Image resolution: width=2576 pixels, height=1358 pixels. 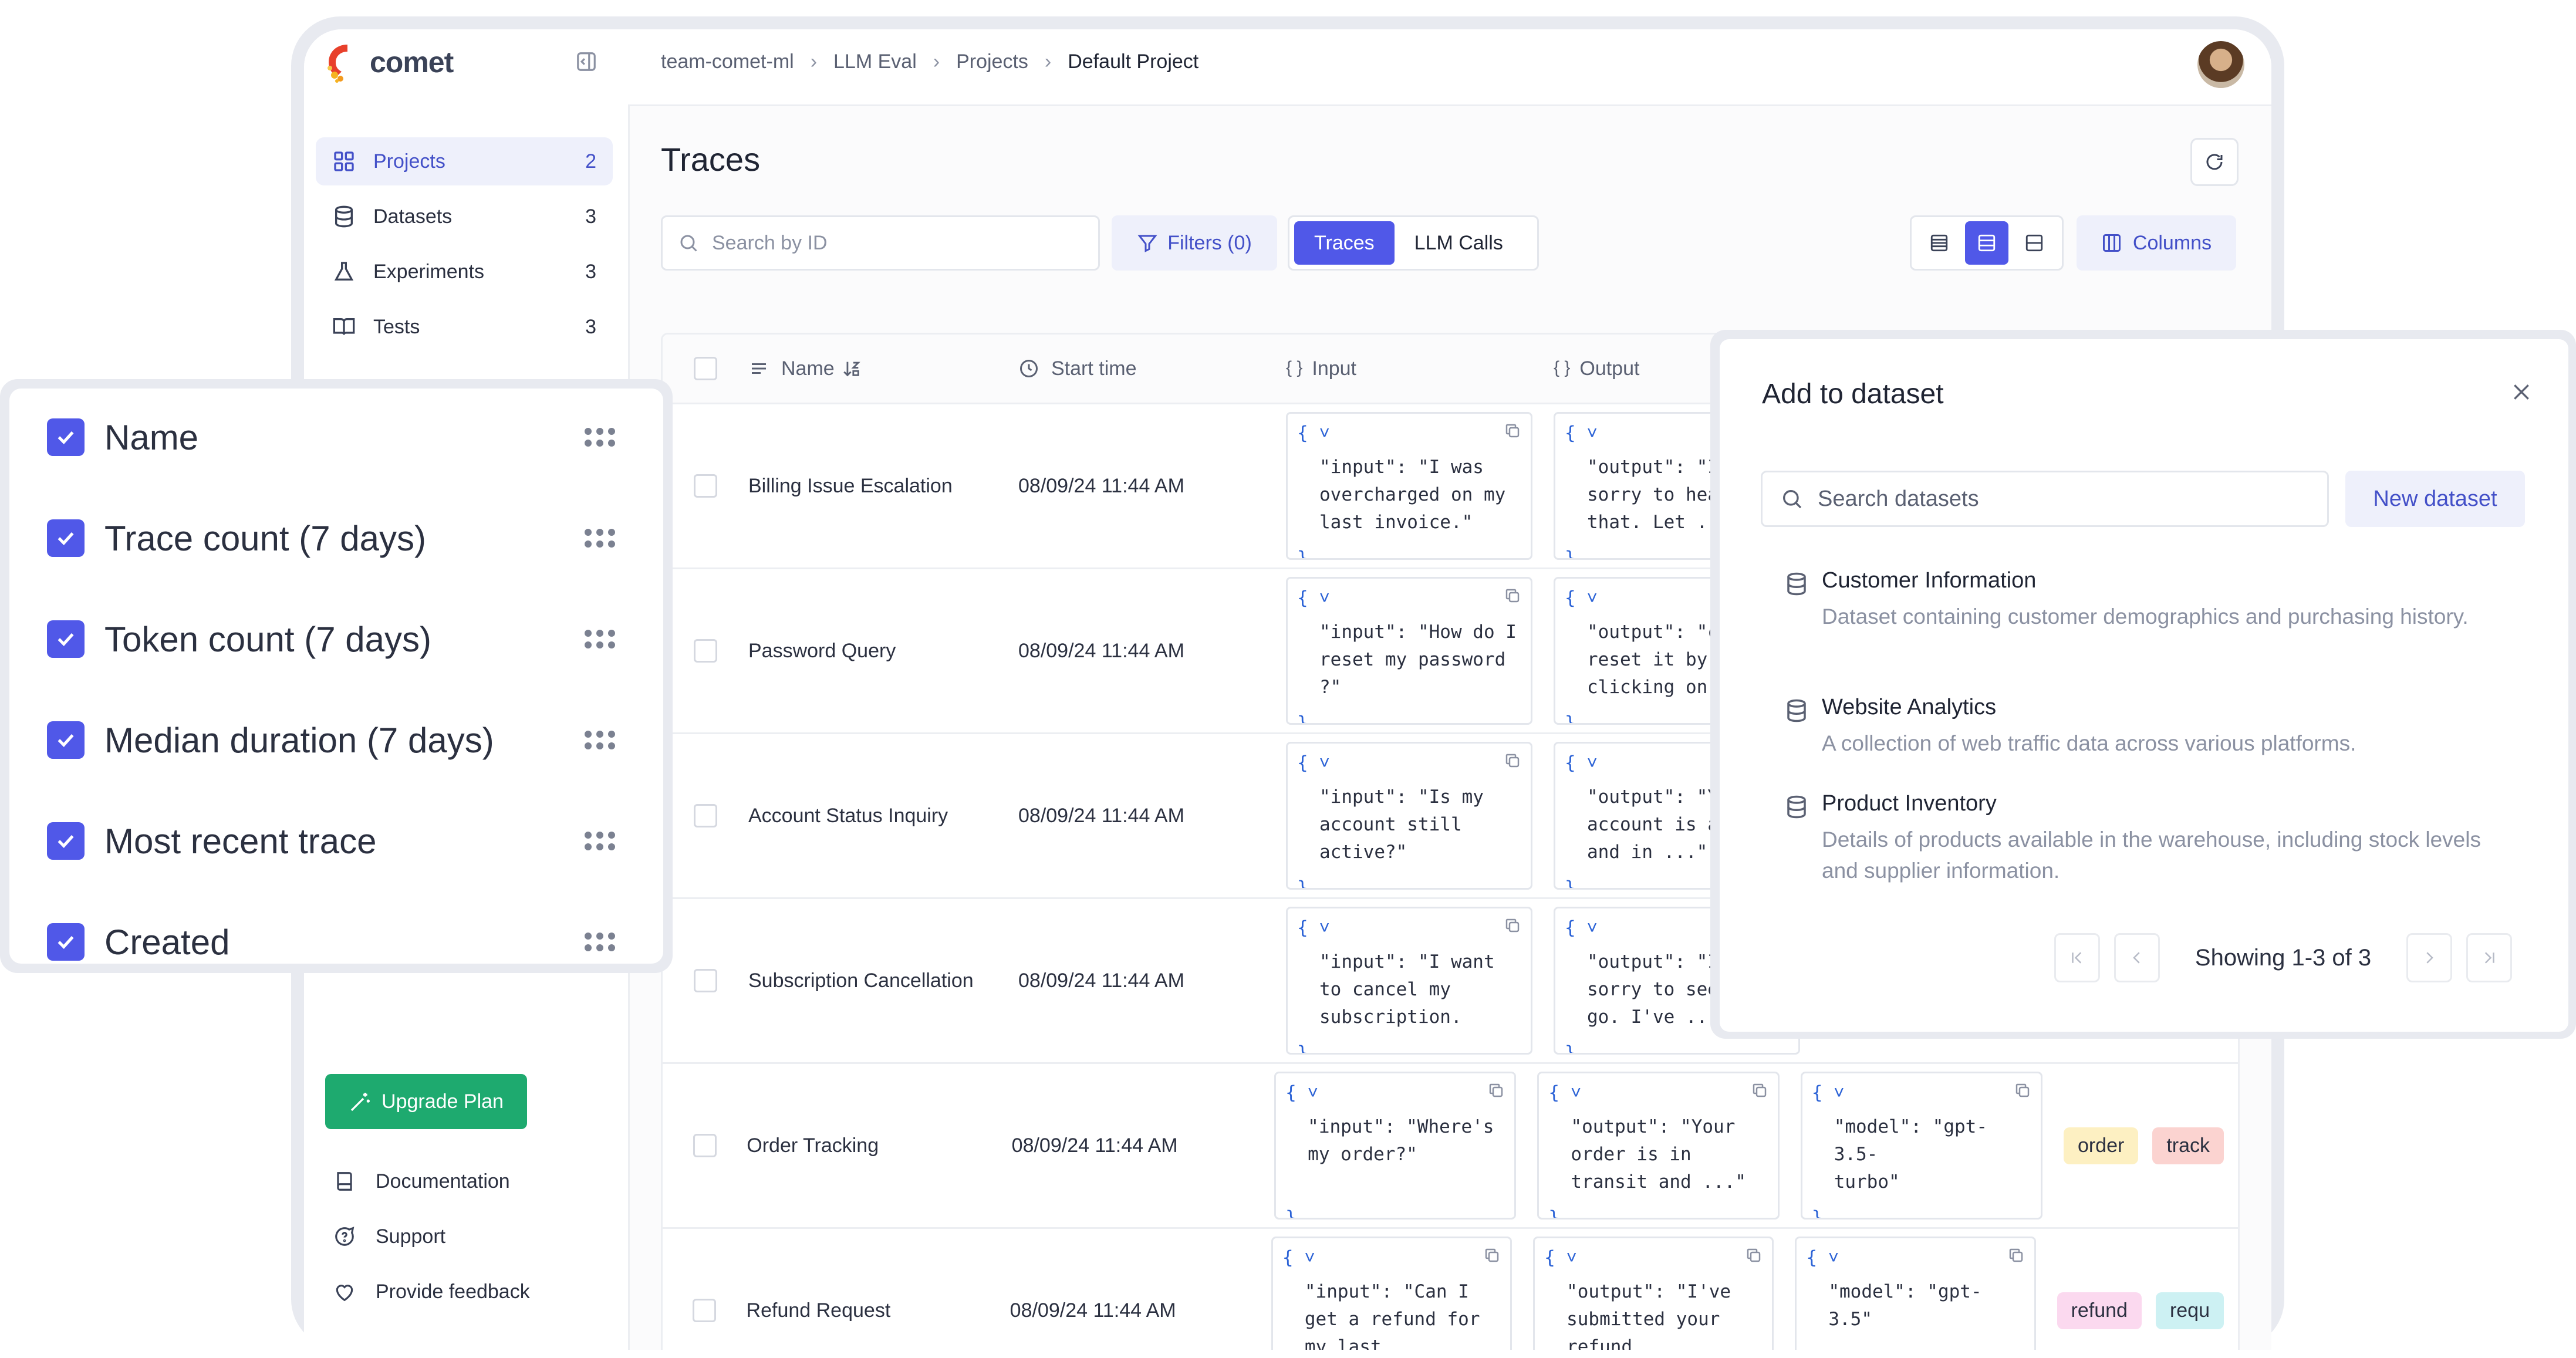 I want to click on new-dataset-button: New dataset, so click(x=2435, y=499).